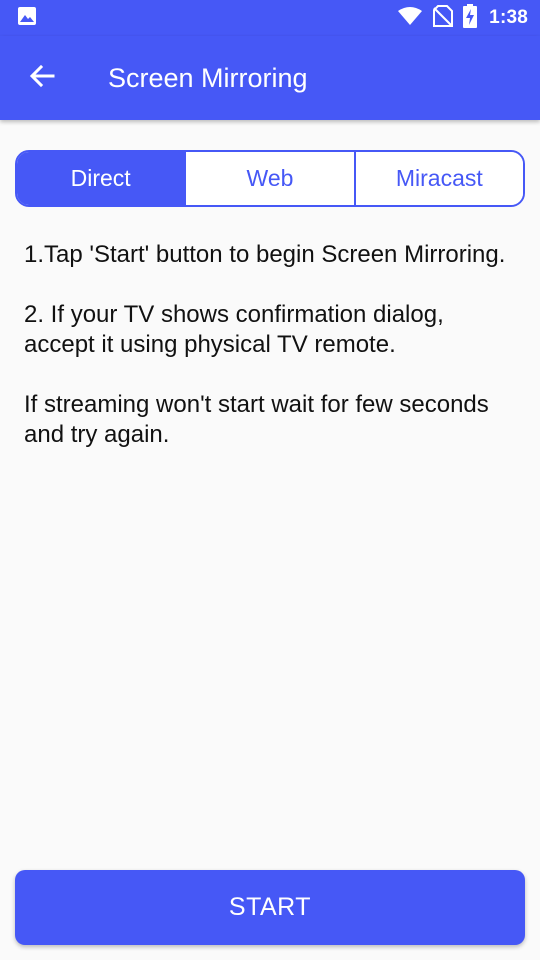  Describe the element at coordinates (270, 907) in the screenshot. I see `start-button: START` at that location.